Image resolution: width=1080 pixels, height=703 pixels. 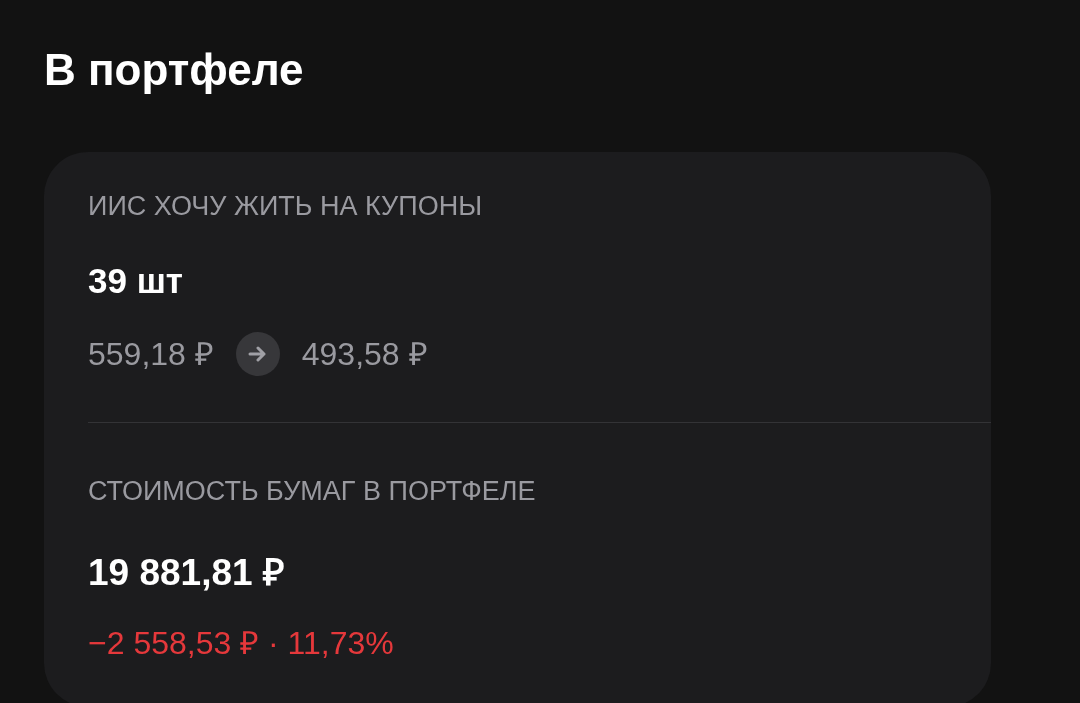 What do you see at coordinates (285, 206) in the screenshot?
I see `account-name: ИИС ХОЧУ ЖИТЬ НА КУПОНЫ` at bounding box center [285, 206].